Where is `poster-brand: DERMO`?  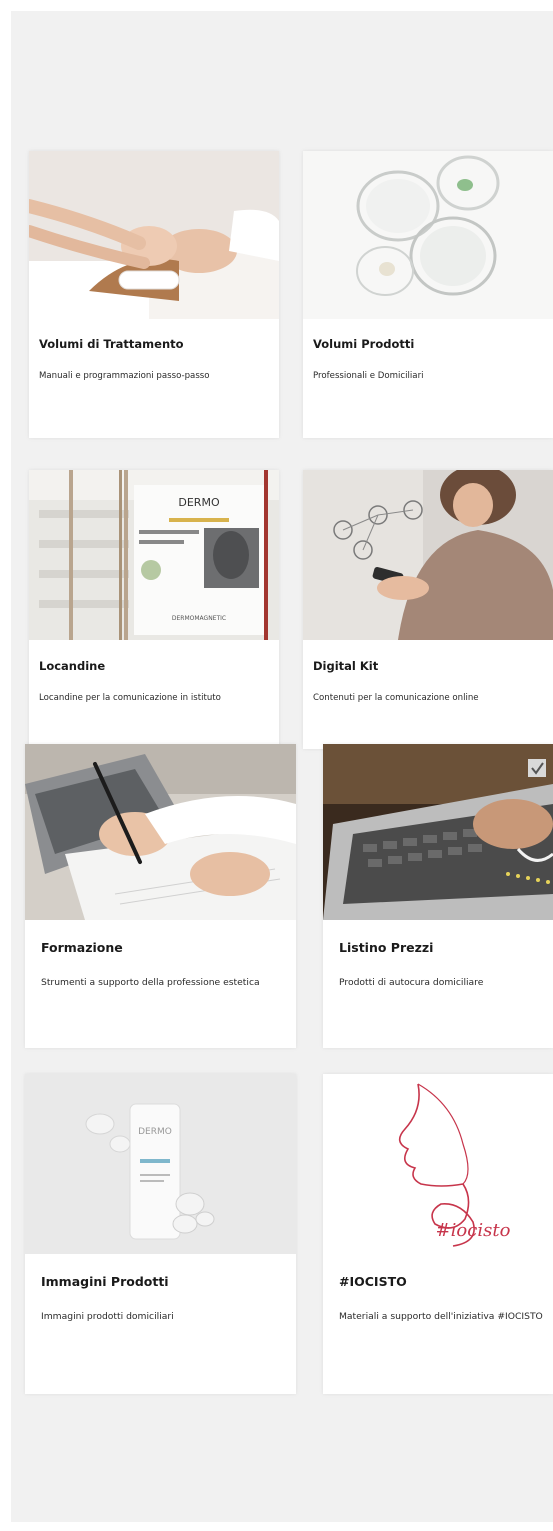 poster-brand: DERMO is located at coordinates (199, 502).